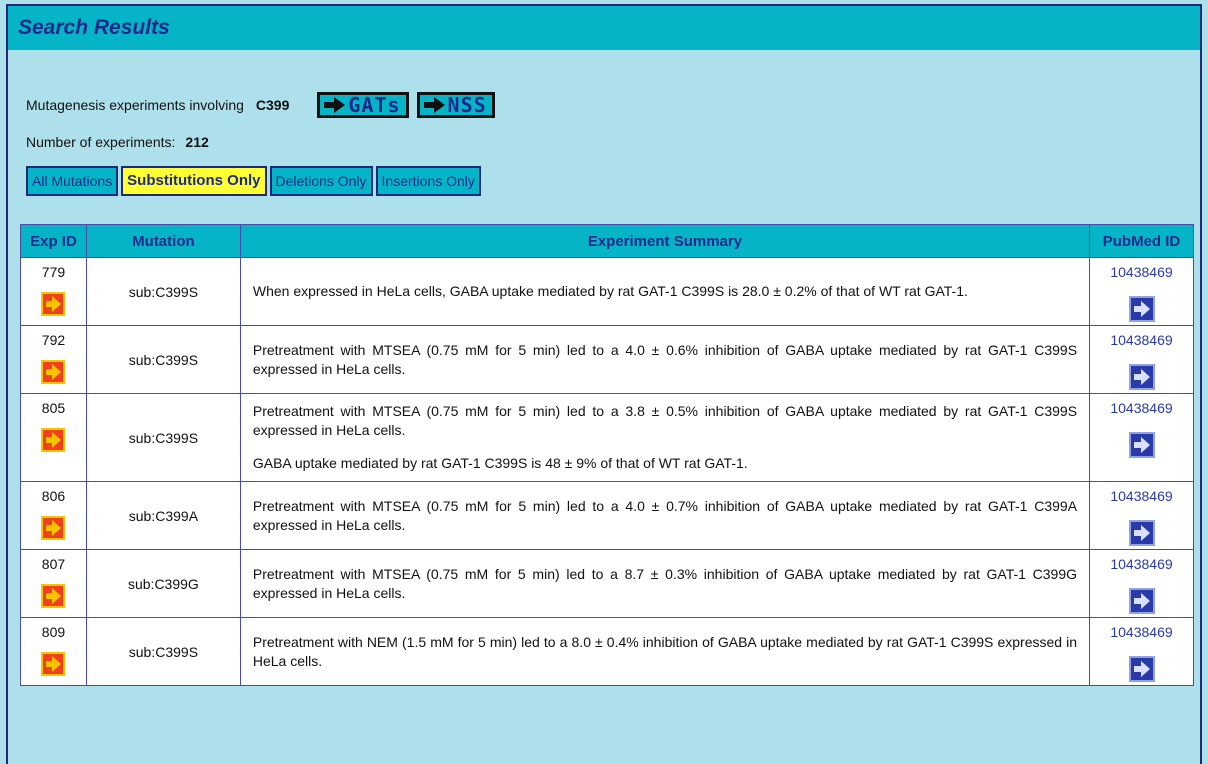  What do you see at coordinates (135, 105) in the screenshot?
I see `query-label: Mutagenesis experiments involving` at bounding box center [135, 105].